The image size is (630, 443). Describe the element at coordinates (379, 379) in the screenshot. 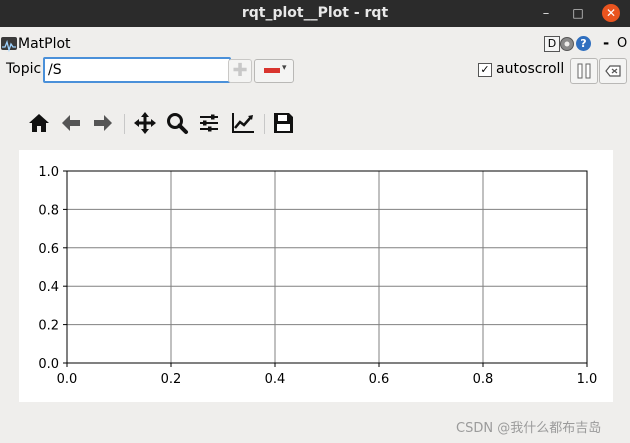

I see `x-tick-label: 0.6` at that location.